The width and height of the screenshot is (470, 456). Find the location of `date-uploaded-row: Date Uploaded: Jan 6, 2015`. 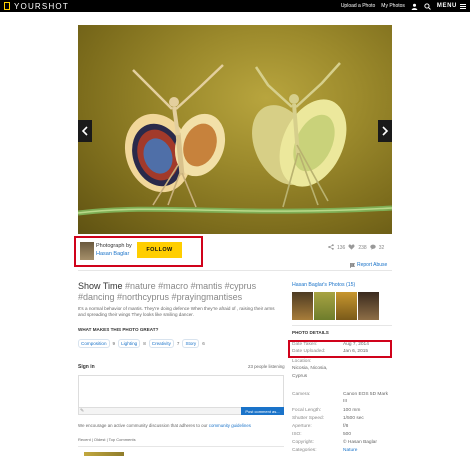

date-uploaded-row: Date Uploaded: Jan 6, 2015 is located at coordinates (330, 351).